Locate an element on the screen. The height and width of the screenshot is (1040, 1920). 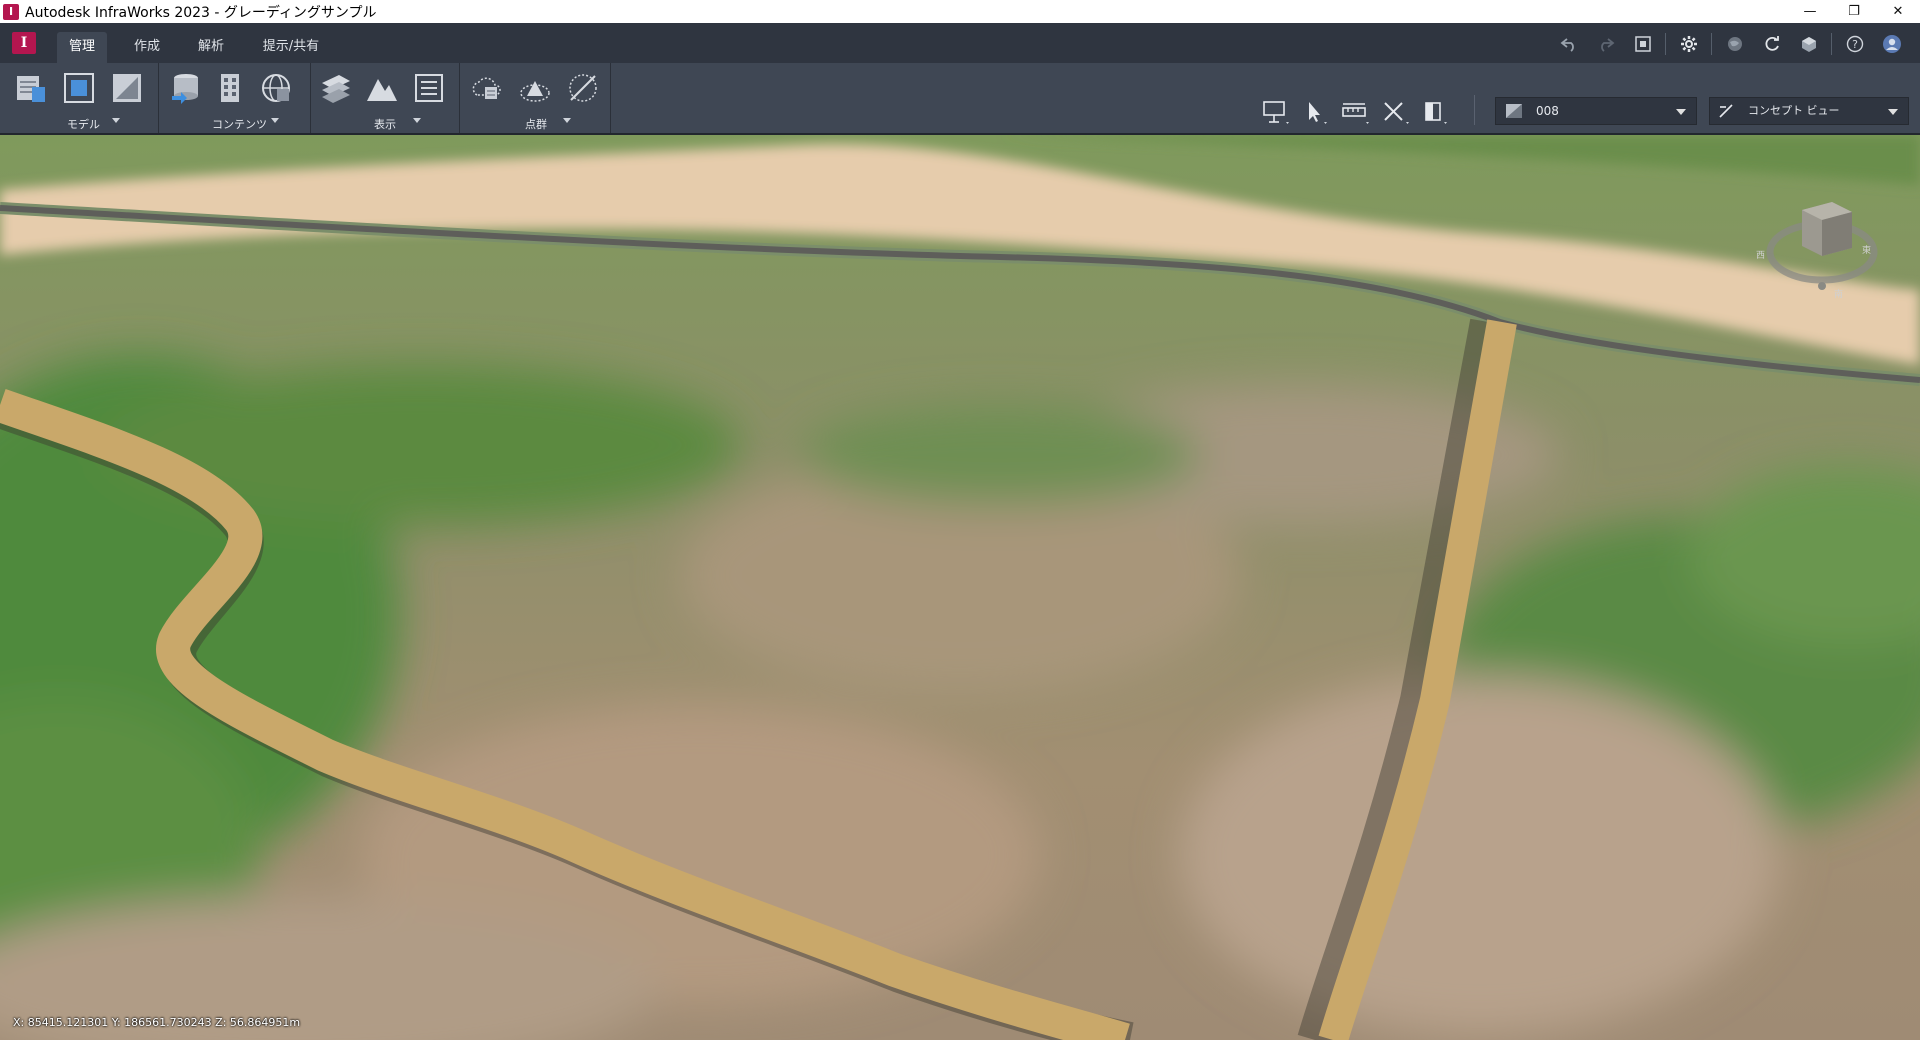
help-icon: ? is located at coordinates (1854, 44).